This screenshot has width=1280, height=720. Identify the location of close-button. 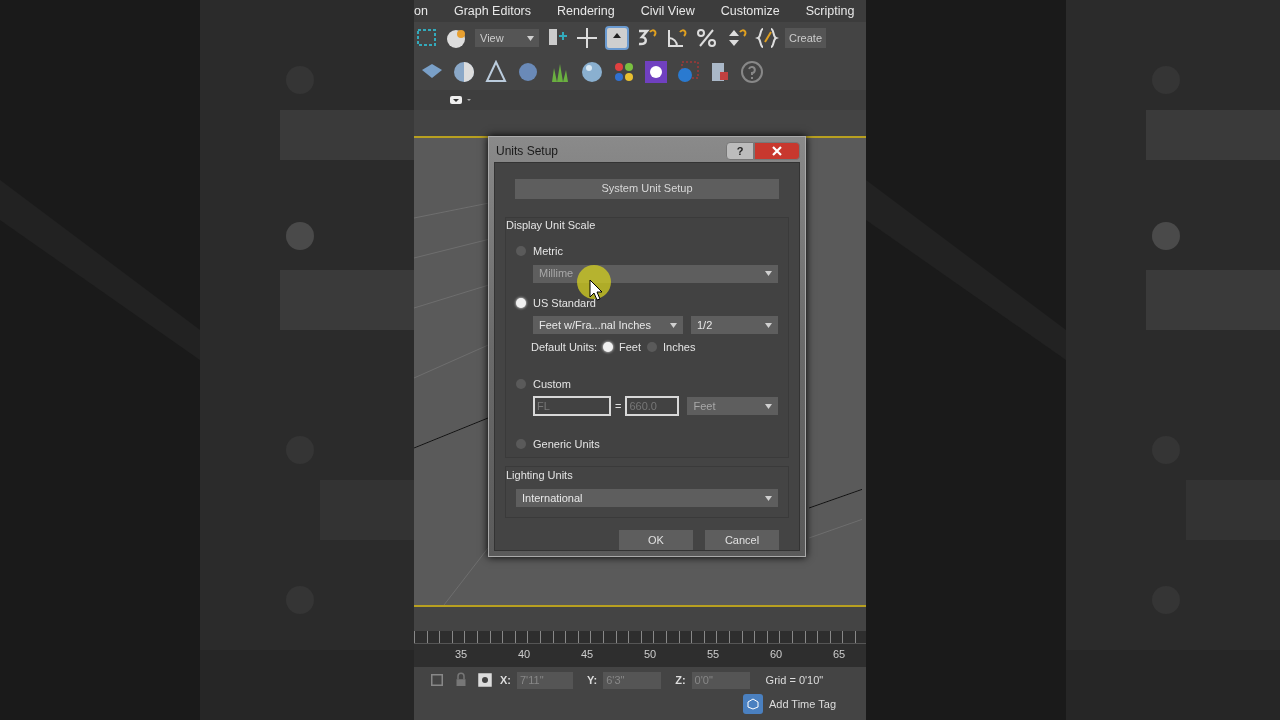
(777, 151).